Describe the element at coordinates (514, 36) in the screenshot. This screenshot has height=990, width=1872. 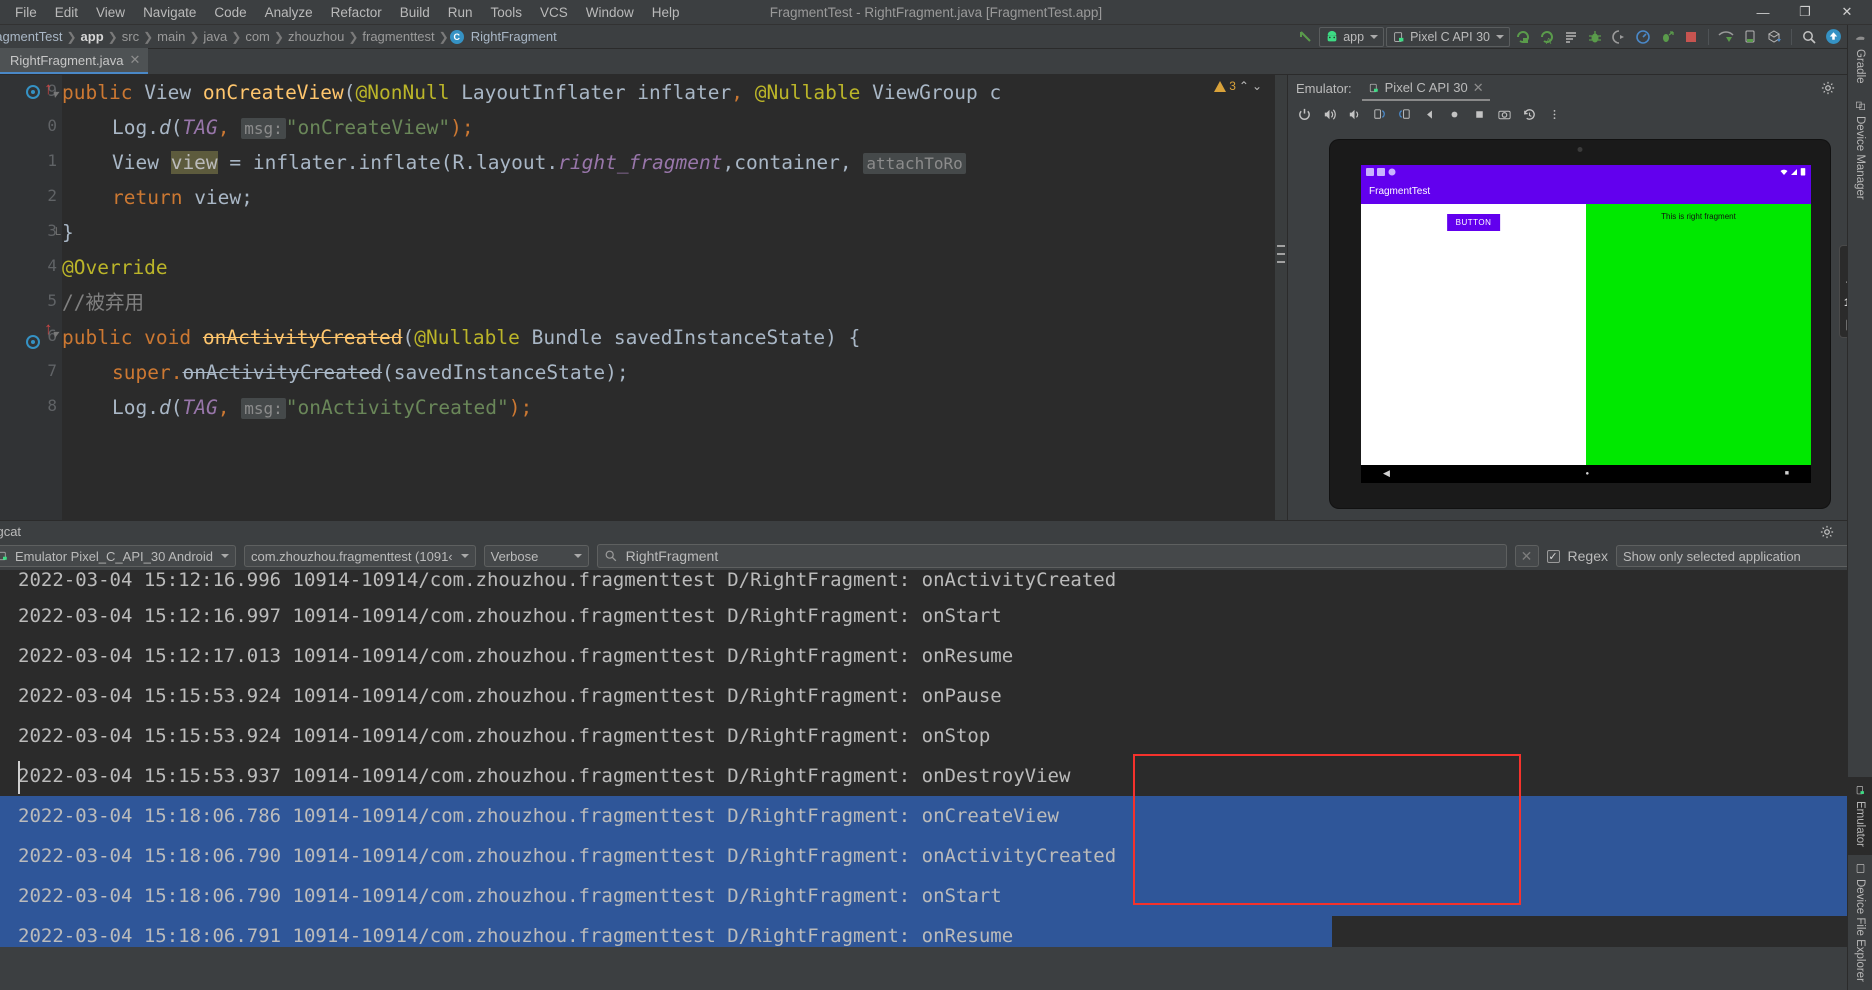
I see `breadcrumb-class: RightFragment` at that location.